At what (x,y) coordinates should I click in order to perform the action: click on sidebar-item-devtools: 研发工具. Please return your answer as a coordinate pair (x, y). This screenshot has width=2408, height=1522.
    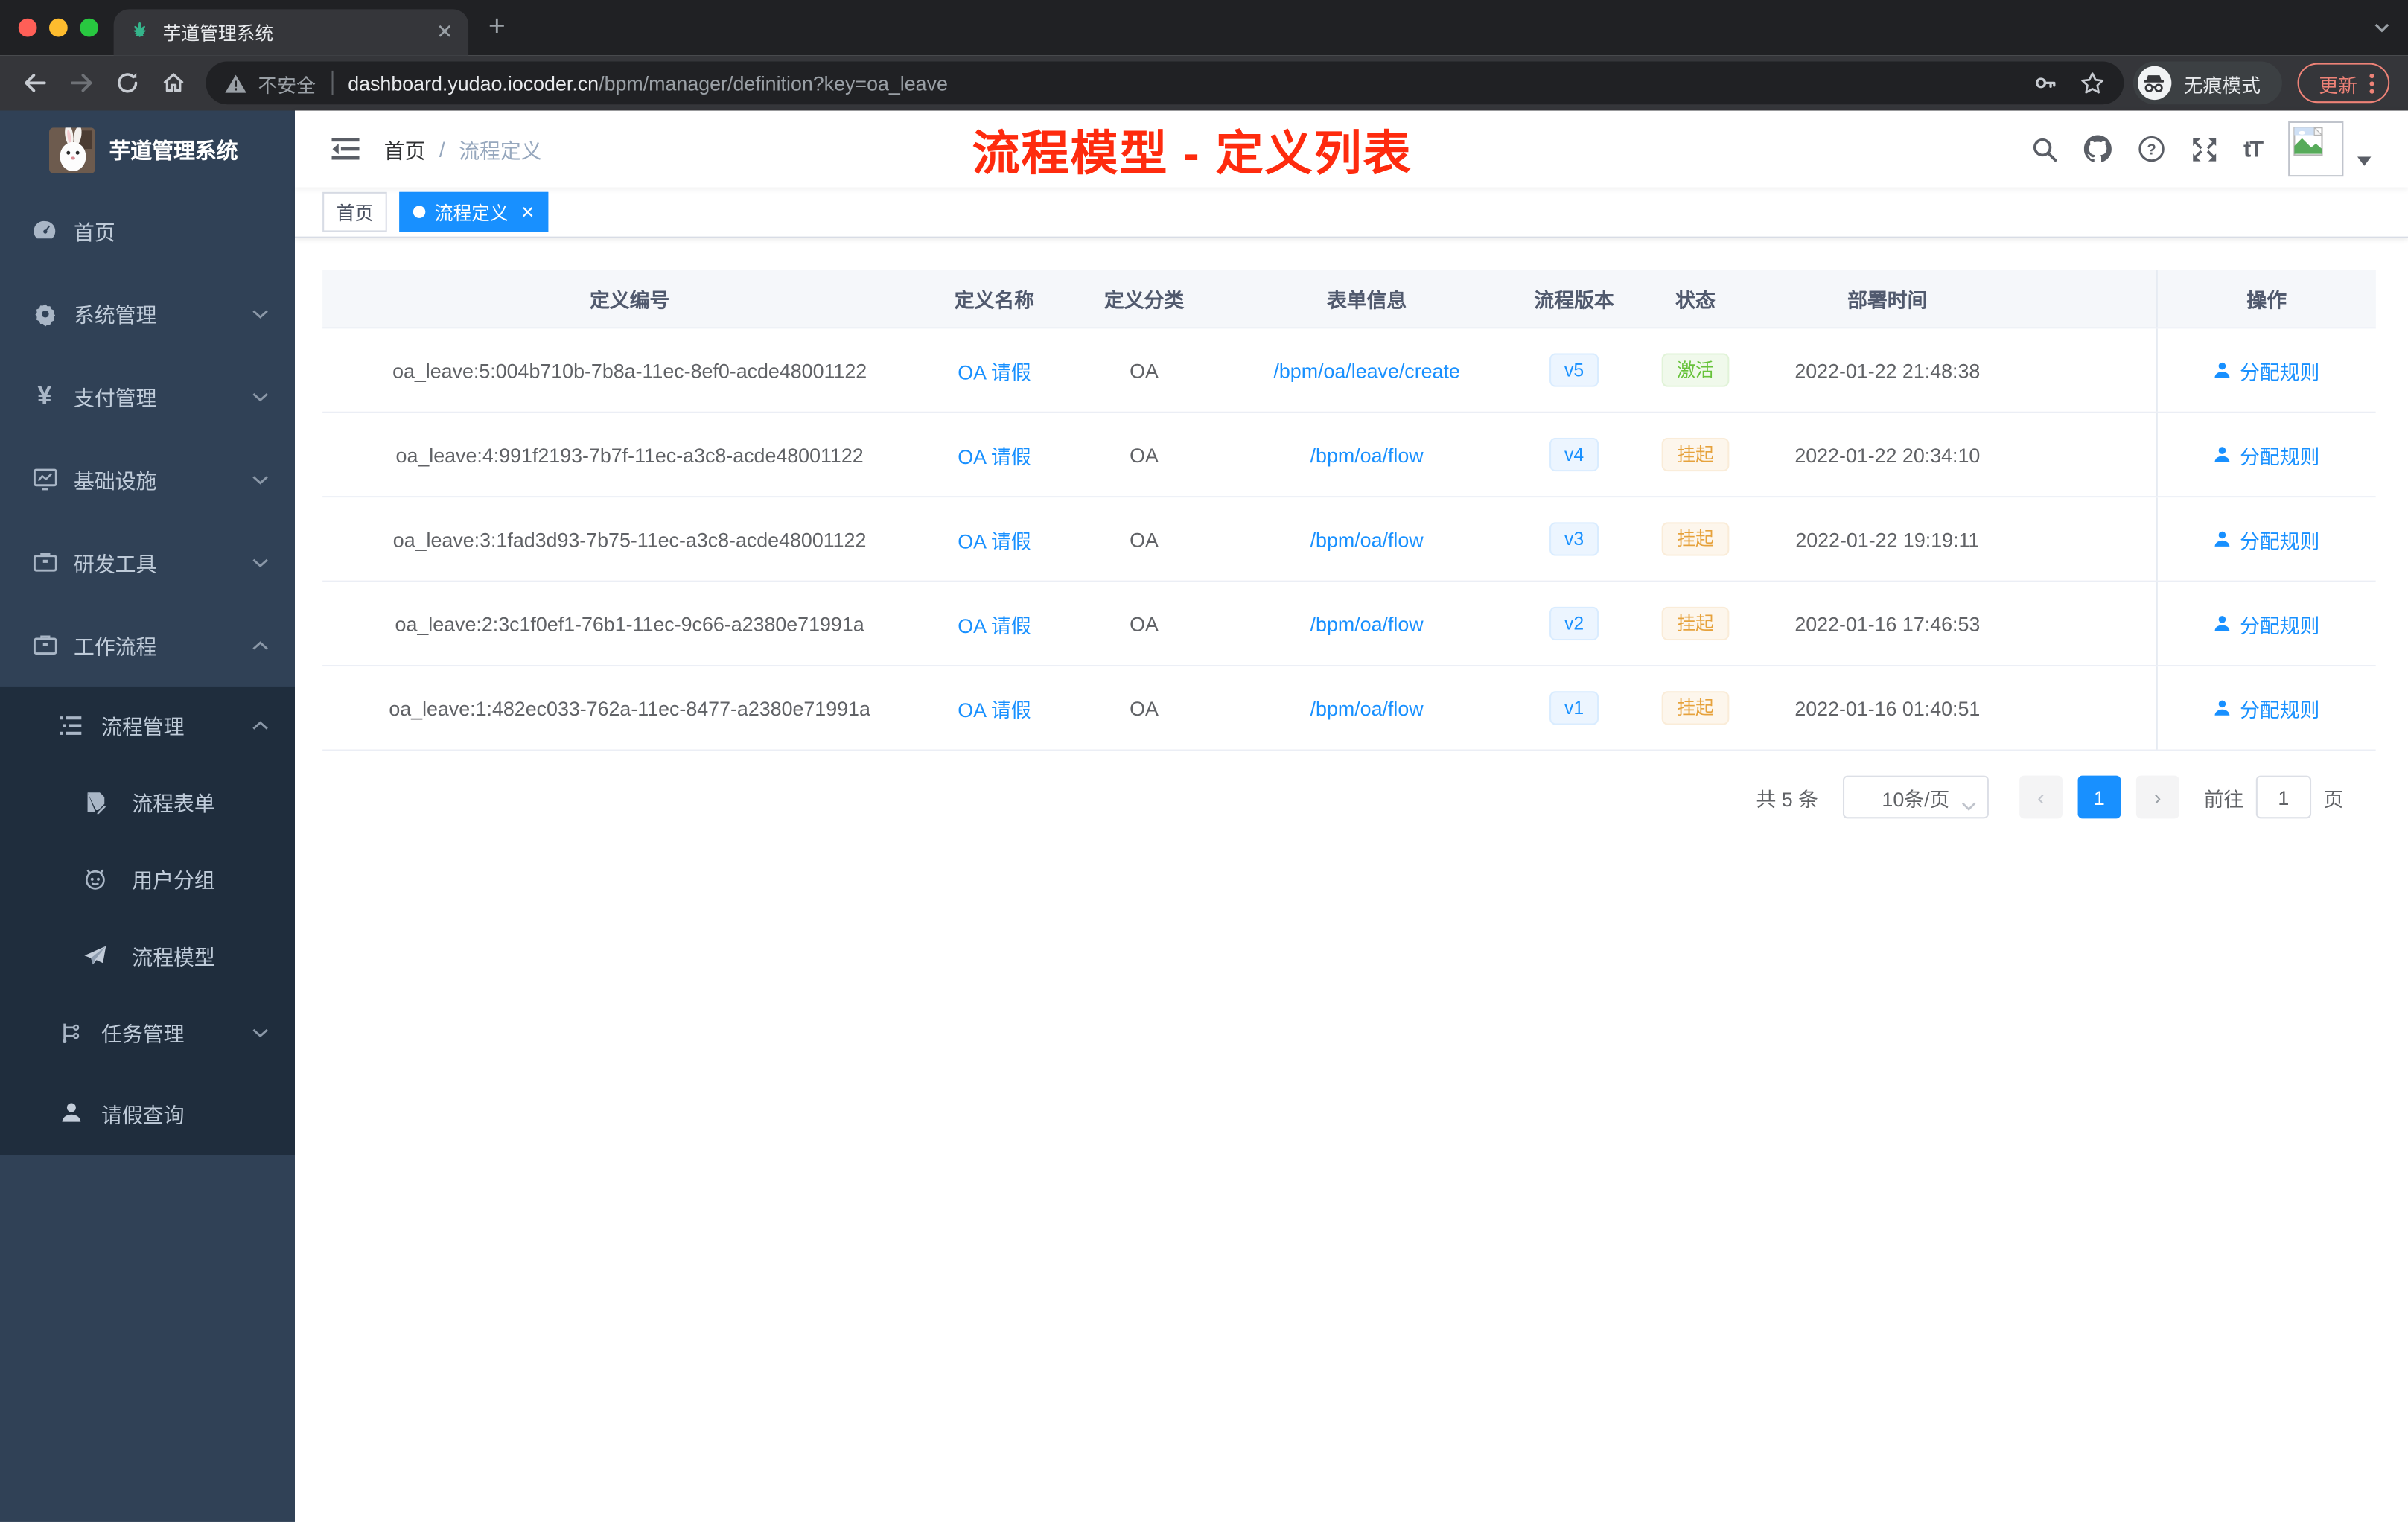
    Looking at the image, I should click on (147, 561).